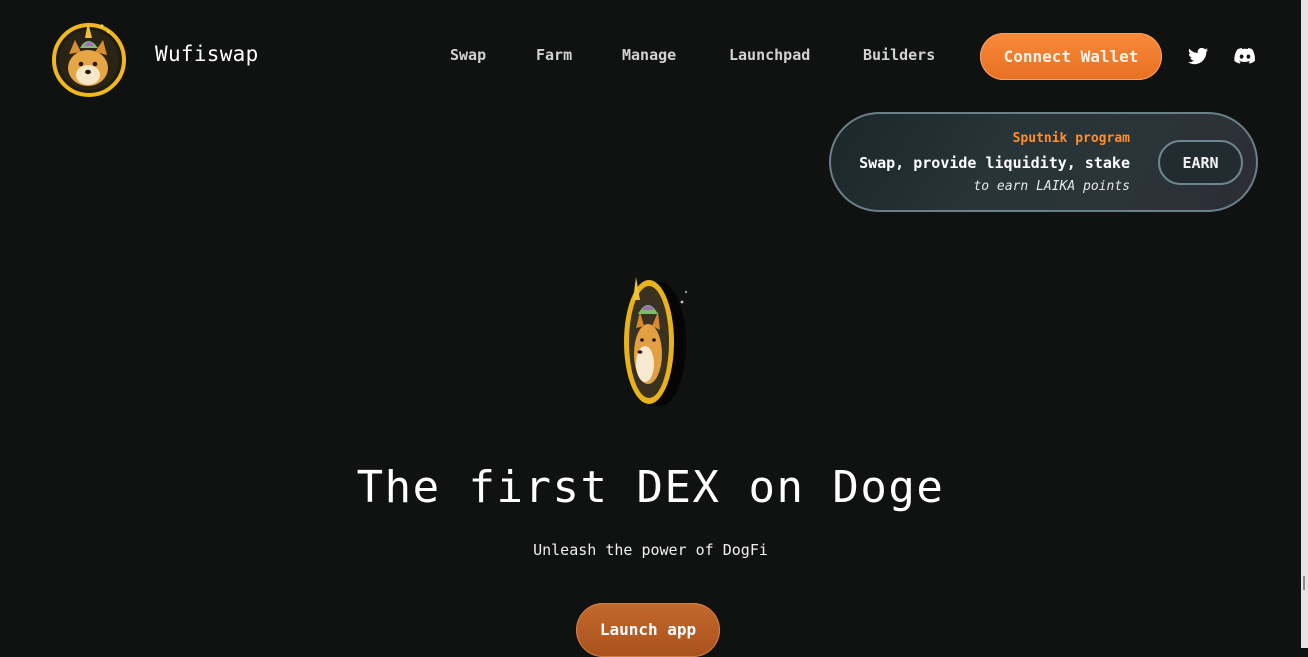 Image resolution: width=1308 pixels, height=657 pixels. I want to click on nav-farm: Farm, so click(554, 55).